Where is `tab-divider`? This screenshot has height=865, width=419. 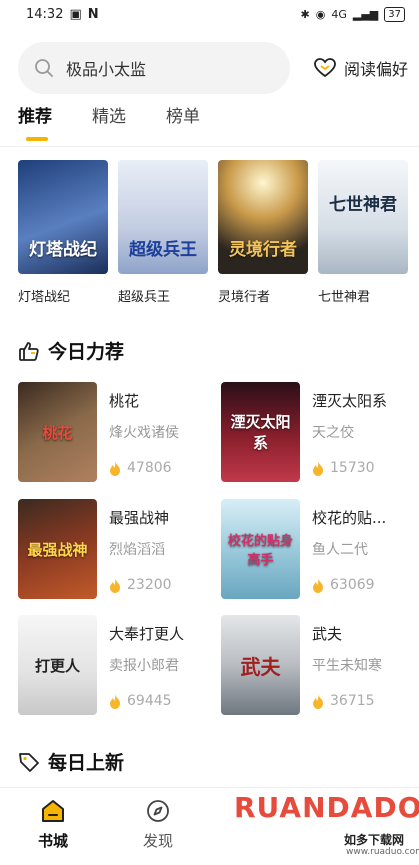 tab-divider is located at coordinates (209, 146).